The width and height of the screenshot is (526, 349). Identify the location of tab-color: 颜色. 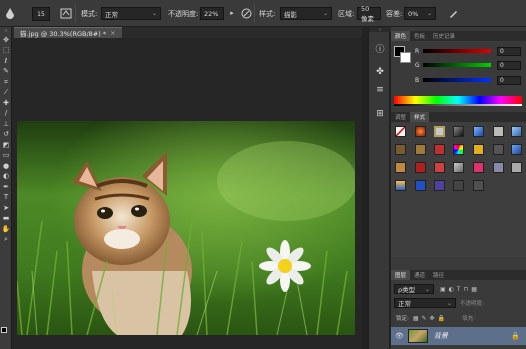
(401, 36).